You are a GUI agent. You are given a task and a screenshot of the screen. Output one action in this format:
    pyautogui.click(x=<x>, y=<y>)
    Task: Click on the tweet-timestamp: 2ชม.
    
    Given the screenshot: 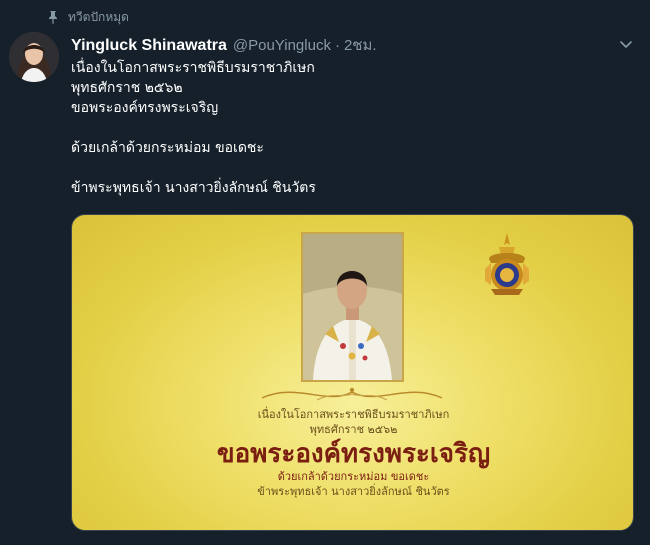 What is the action you would take?
    pyautogui.click(x=360, y=45)
    